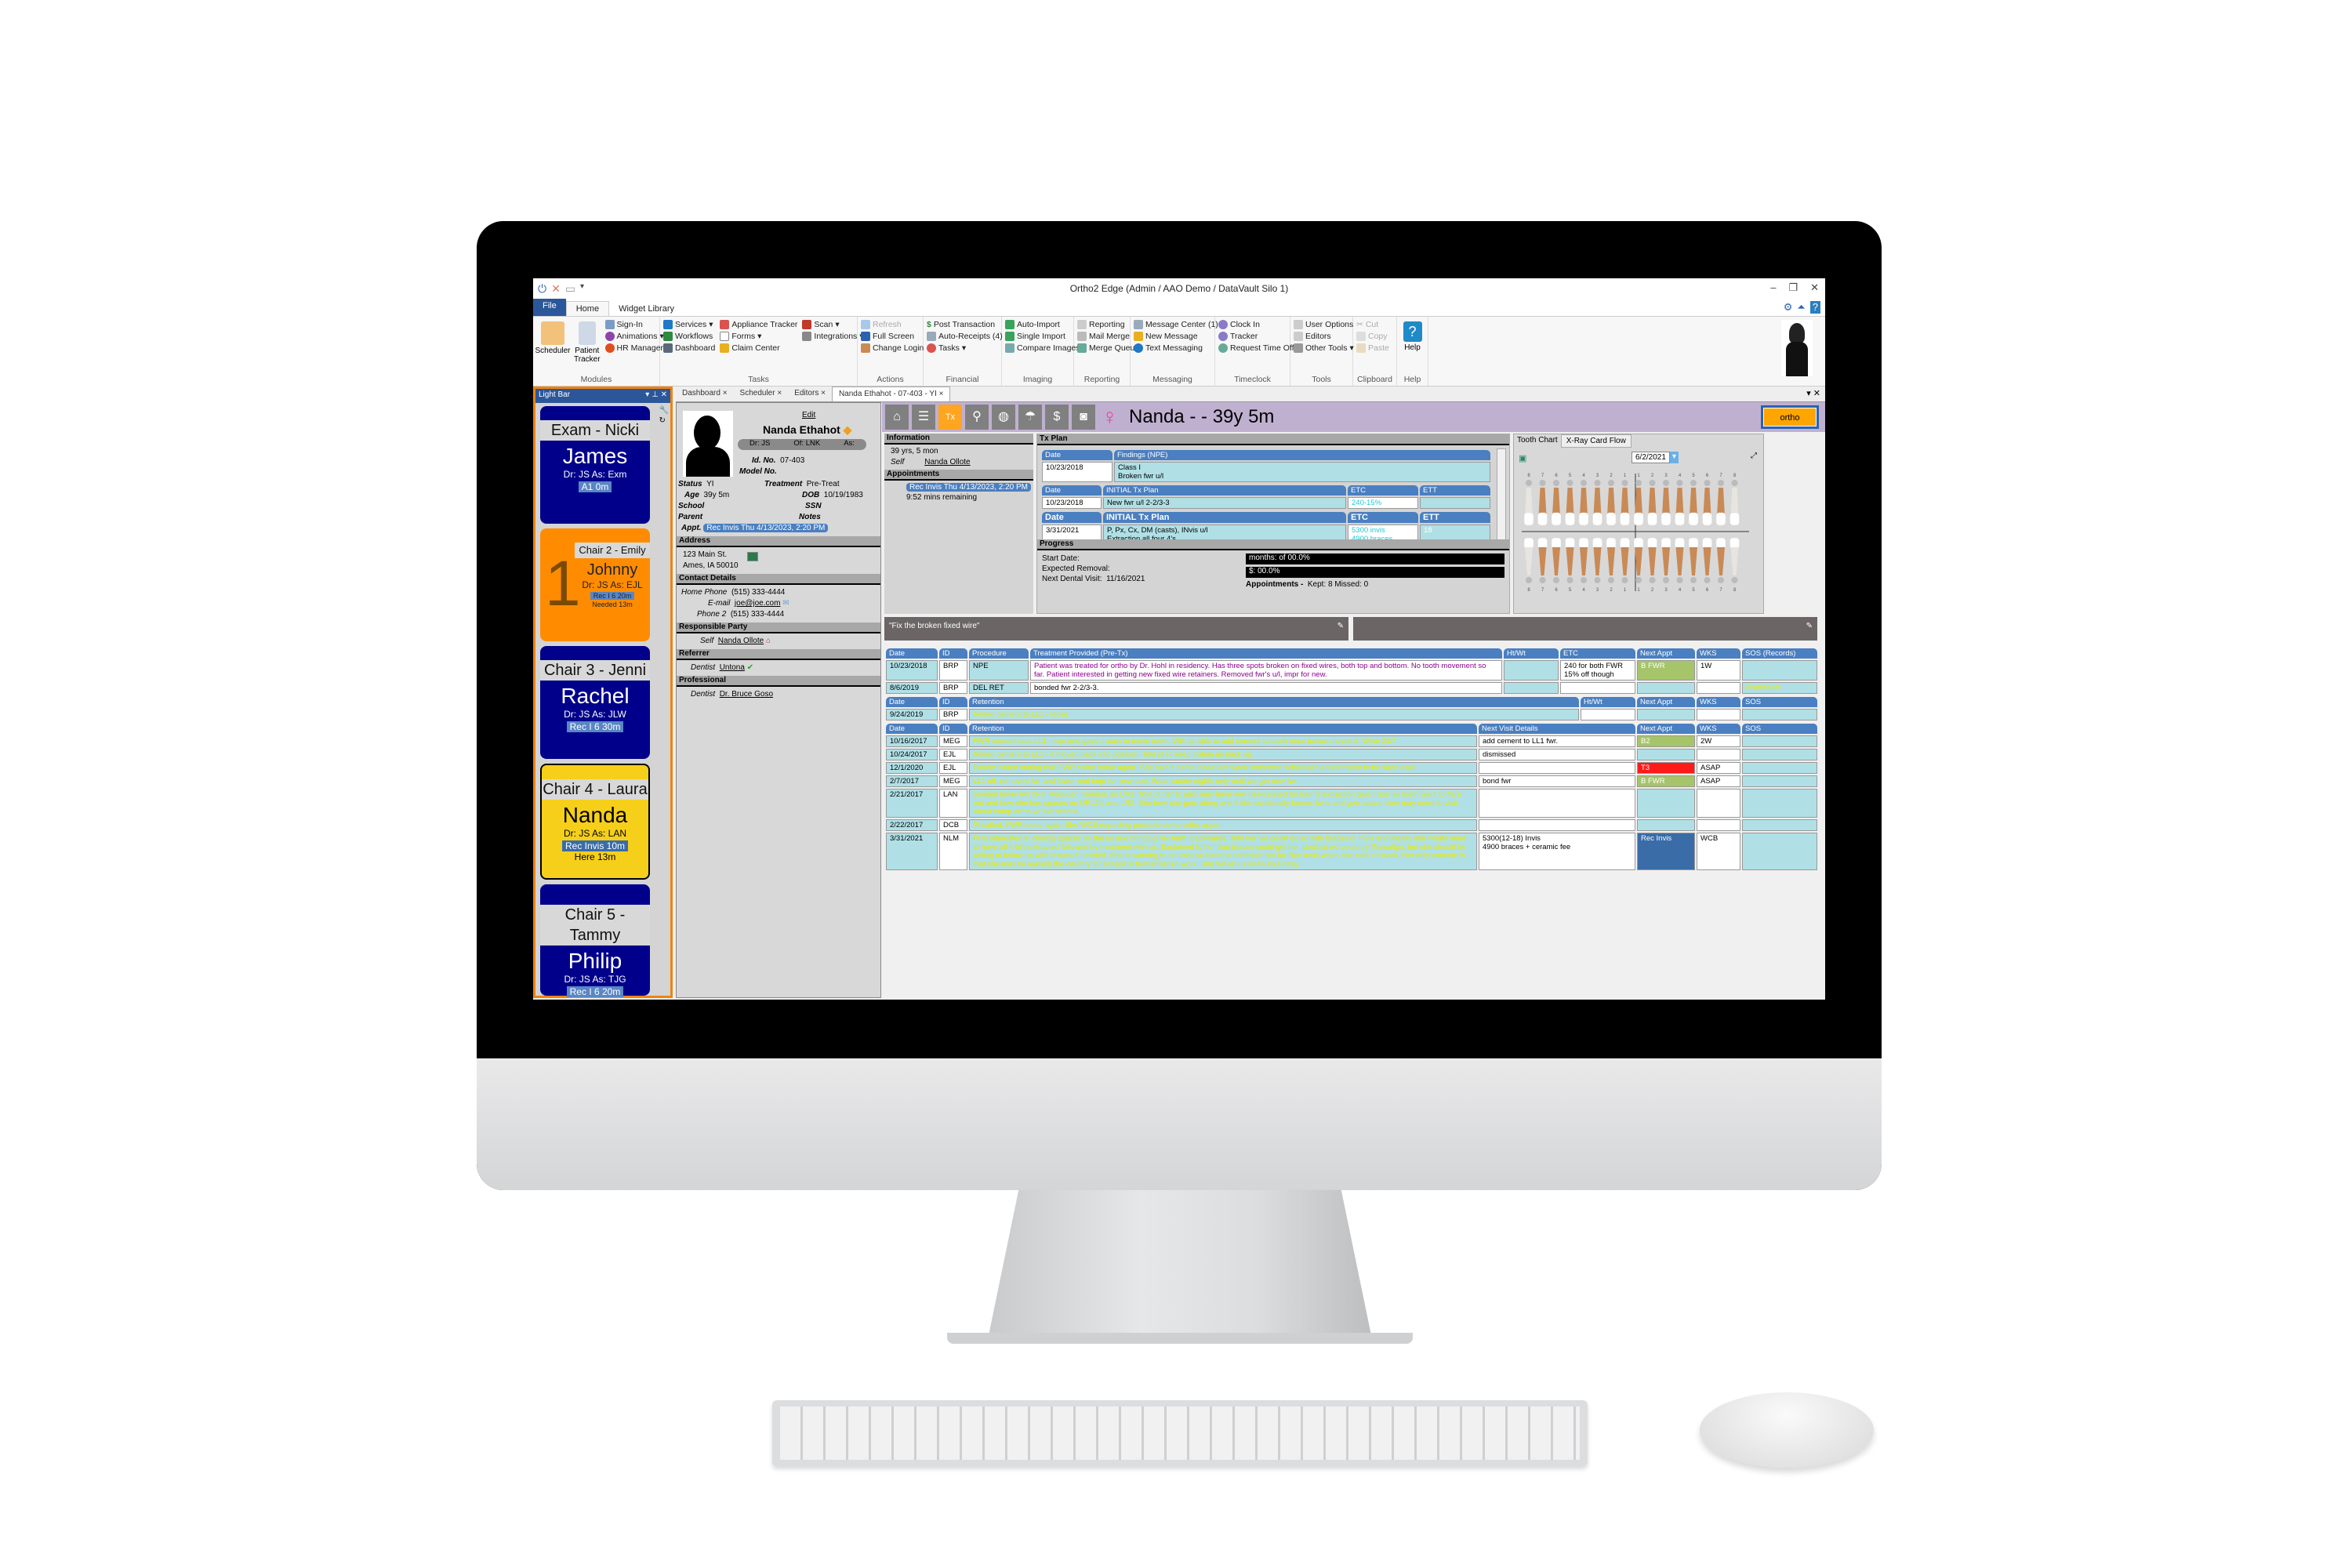 The height and width of the screenshot is (1568, 2352). I want to click on user-options-button: User Options, so click(1324, 324).